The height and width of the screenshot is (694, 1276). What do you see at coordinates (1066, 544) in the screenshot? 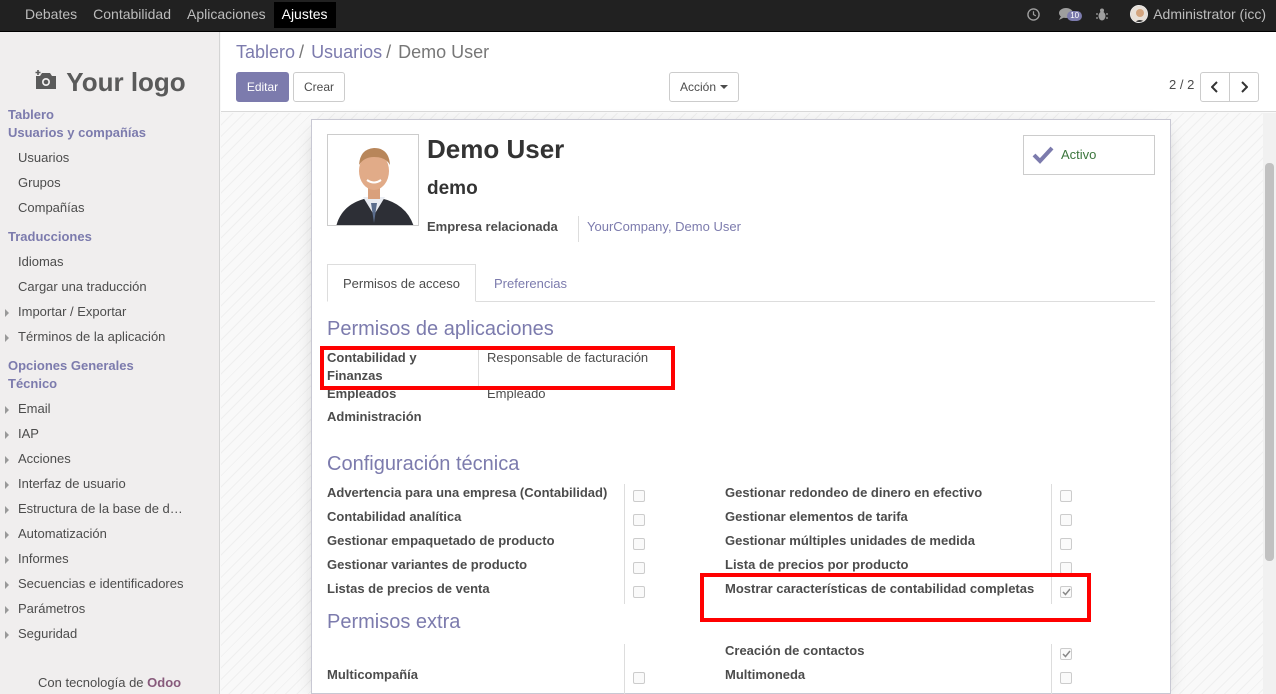
I see `checkbox-unidades` at bounding box center [1066, 544].